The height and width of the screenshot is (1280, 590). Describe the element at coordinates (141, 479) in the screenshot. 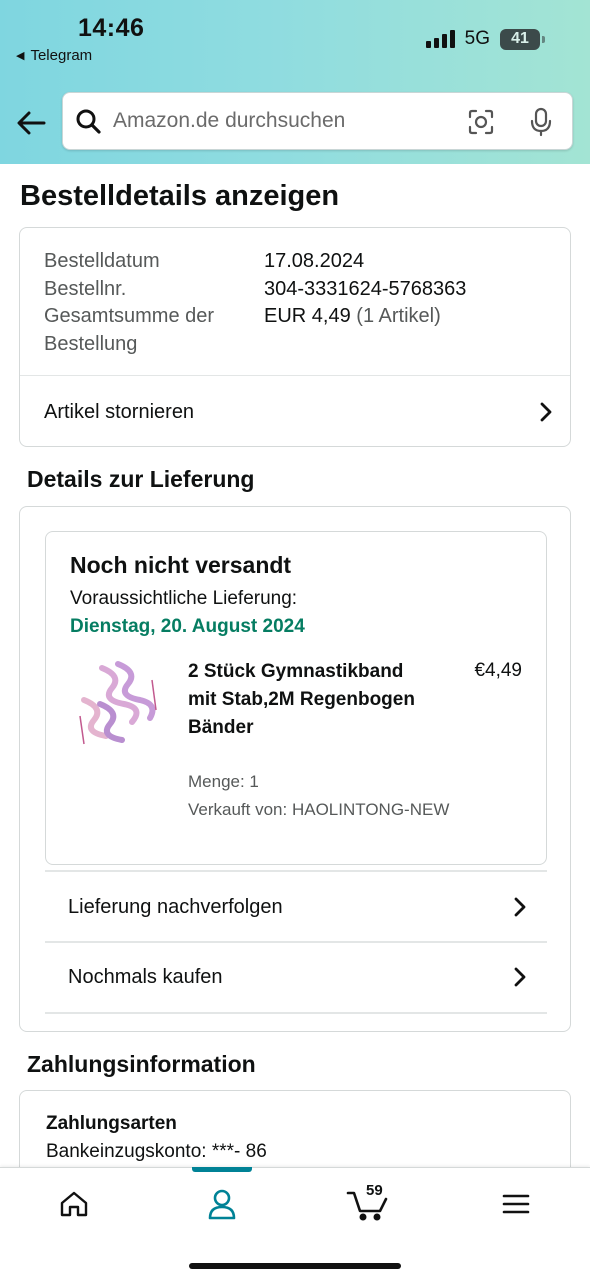

I see `delivery-section-title: Details zur Lieferung` at that location.